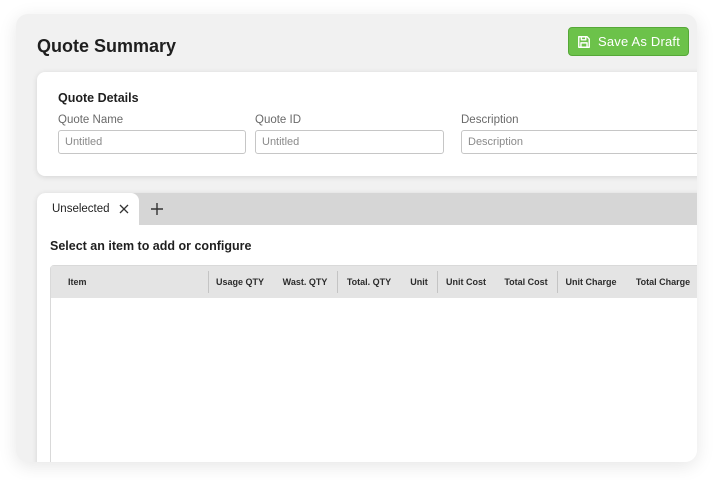 This screenshot has width=713, height=480. What do you see at coordinates (584, 42) in the screenshot?
I see `floppy-disk-icon` at bounding box center [584, 42].